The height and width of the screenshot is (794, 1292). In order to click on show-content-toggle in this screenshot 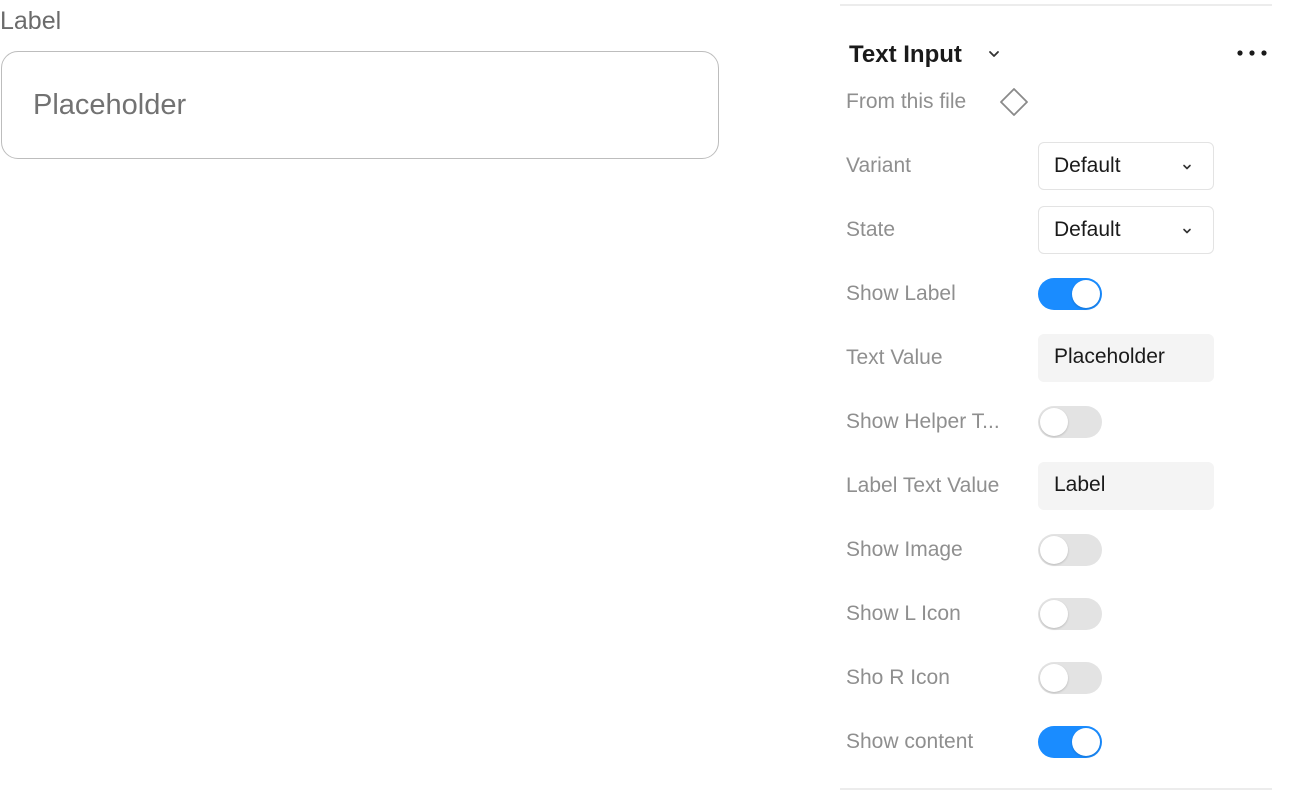, I will do `click(1070, 742)`.